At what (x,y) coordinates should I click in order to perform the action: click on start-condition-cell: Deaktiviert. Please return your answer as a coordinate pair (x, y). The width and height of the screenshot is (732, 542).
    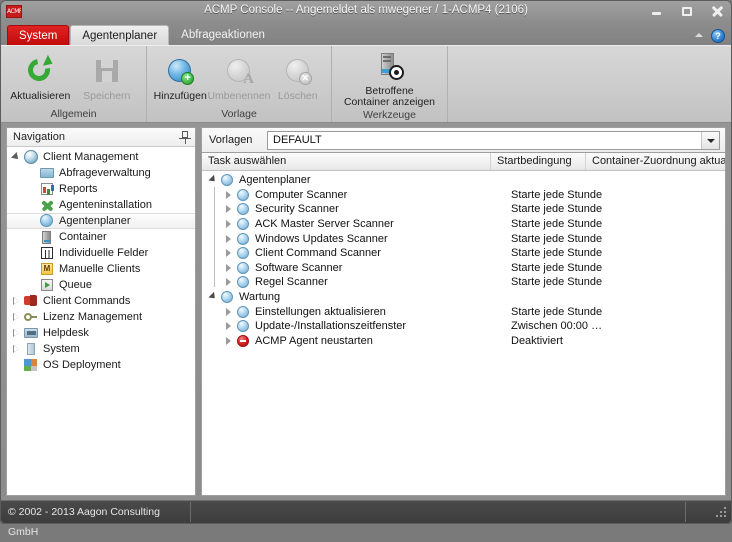
    Looking at the image, I should click on (537, 340).